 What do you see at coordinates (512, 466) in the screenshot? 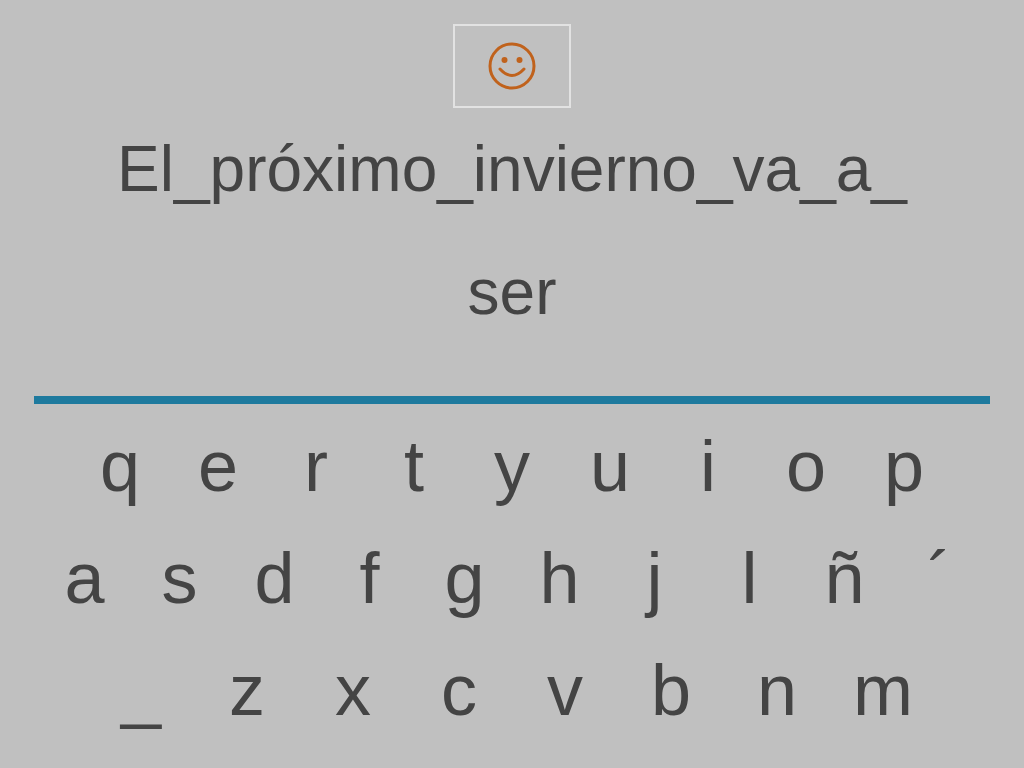
I see `letter-key: y` at bounding box center [512, 466].